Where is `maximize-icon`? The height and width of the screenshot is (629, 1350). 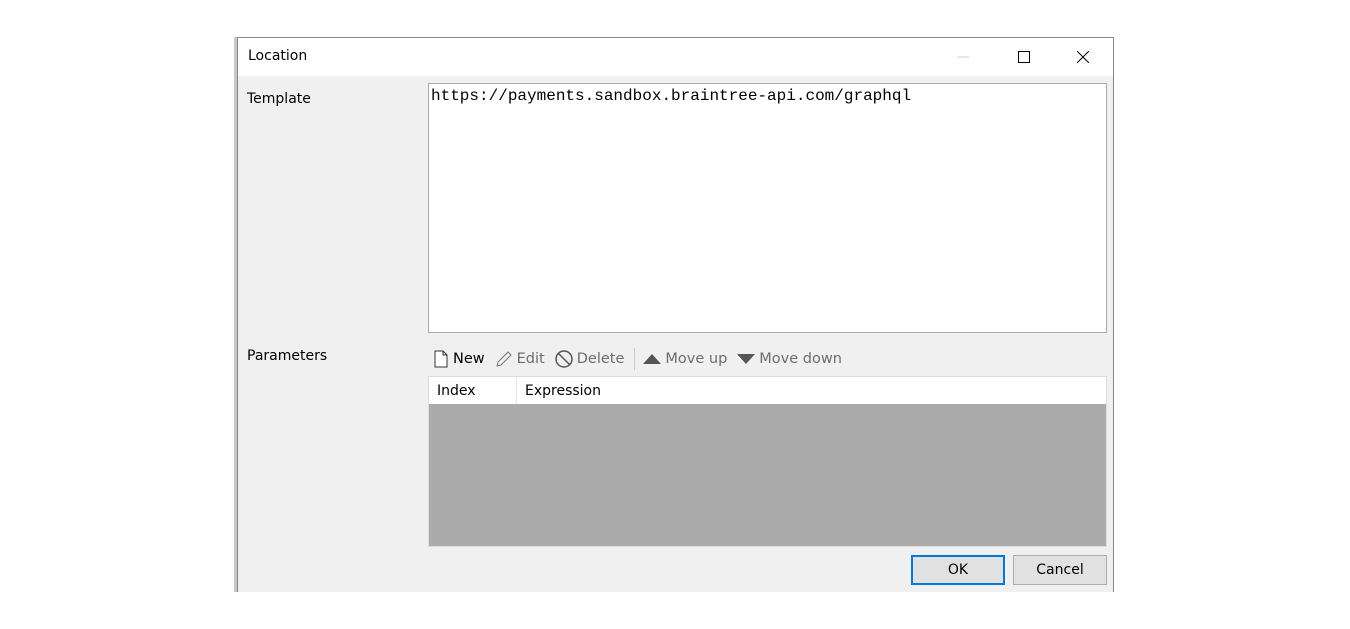 maximize-icon is located at coordinates (1024, 57).